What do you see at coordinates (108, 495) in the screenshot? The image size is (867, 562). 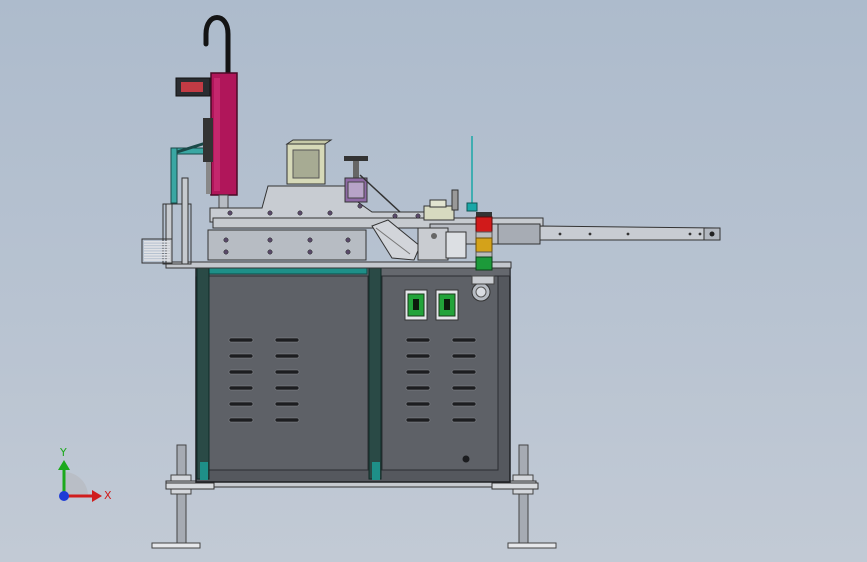 I see `x-axis-label: X` at bounding box center [108, 495].